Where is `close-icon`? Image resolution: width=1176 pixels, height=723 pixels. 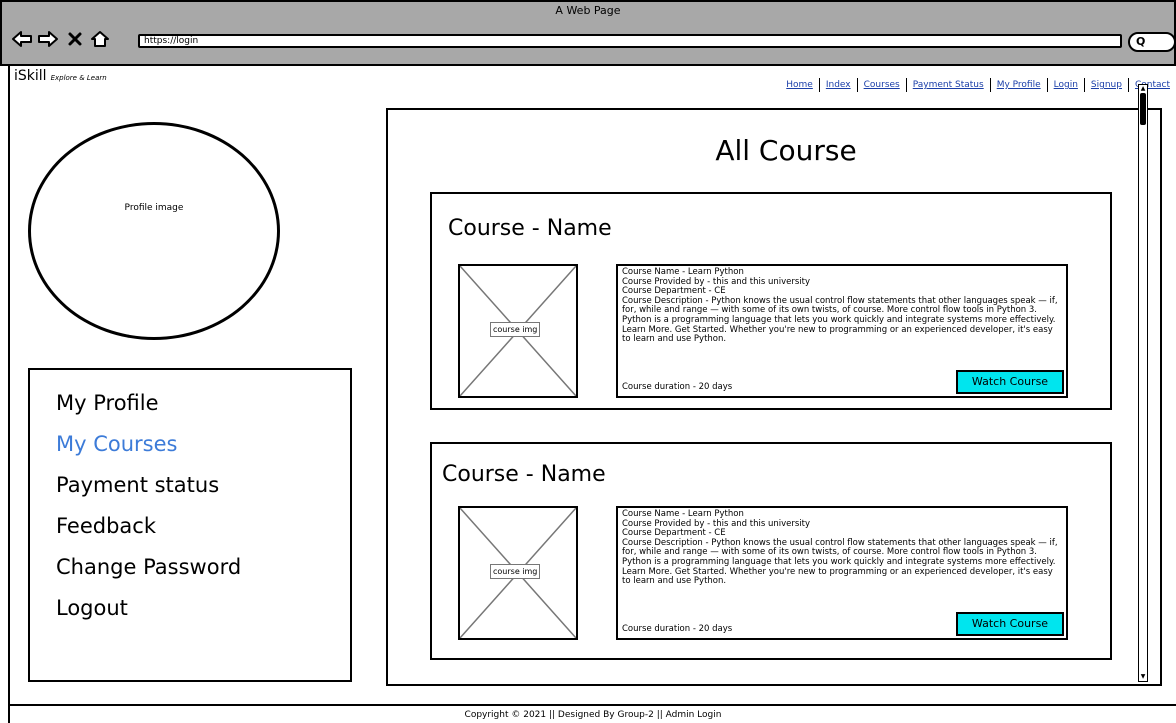 close-icon is located at coordinates (75, 39).